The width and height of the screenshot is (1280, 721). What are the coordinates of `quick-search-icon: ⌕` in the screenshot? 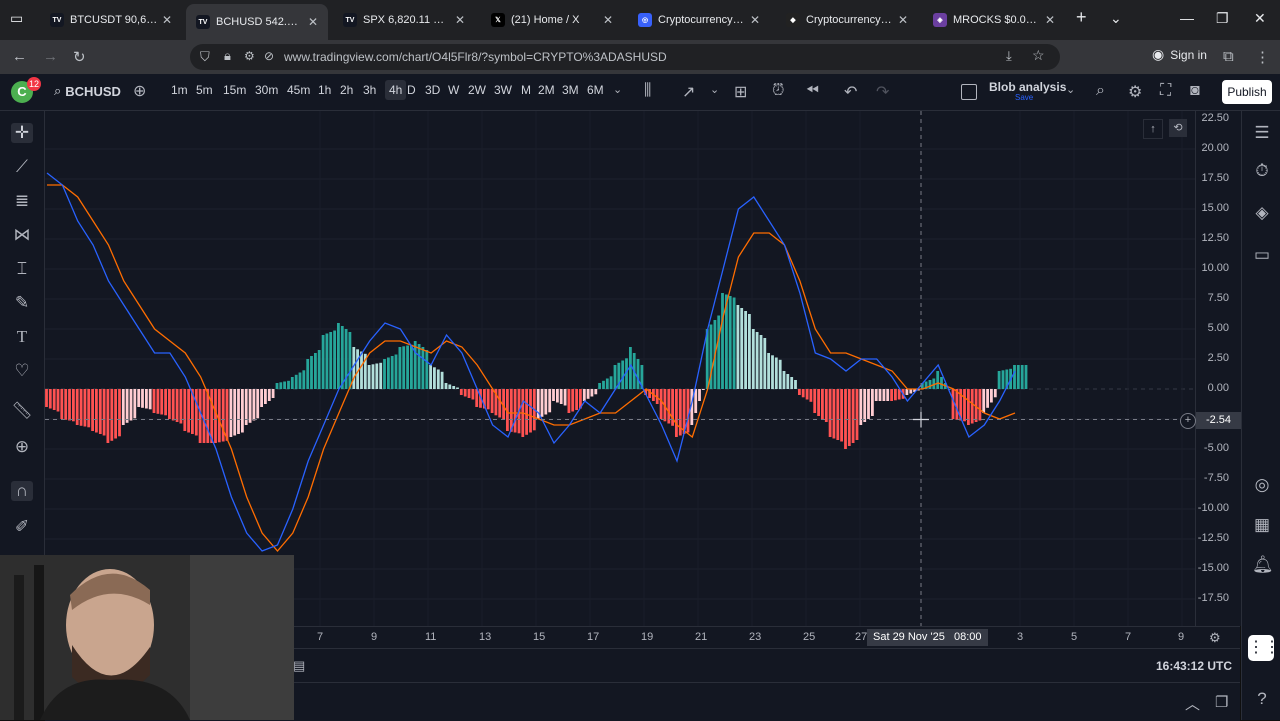 It's located at (1100, 91).